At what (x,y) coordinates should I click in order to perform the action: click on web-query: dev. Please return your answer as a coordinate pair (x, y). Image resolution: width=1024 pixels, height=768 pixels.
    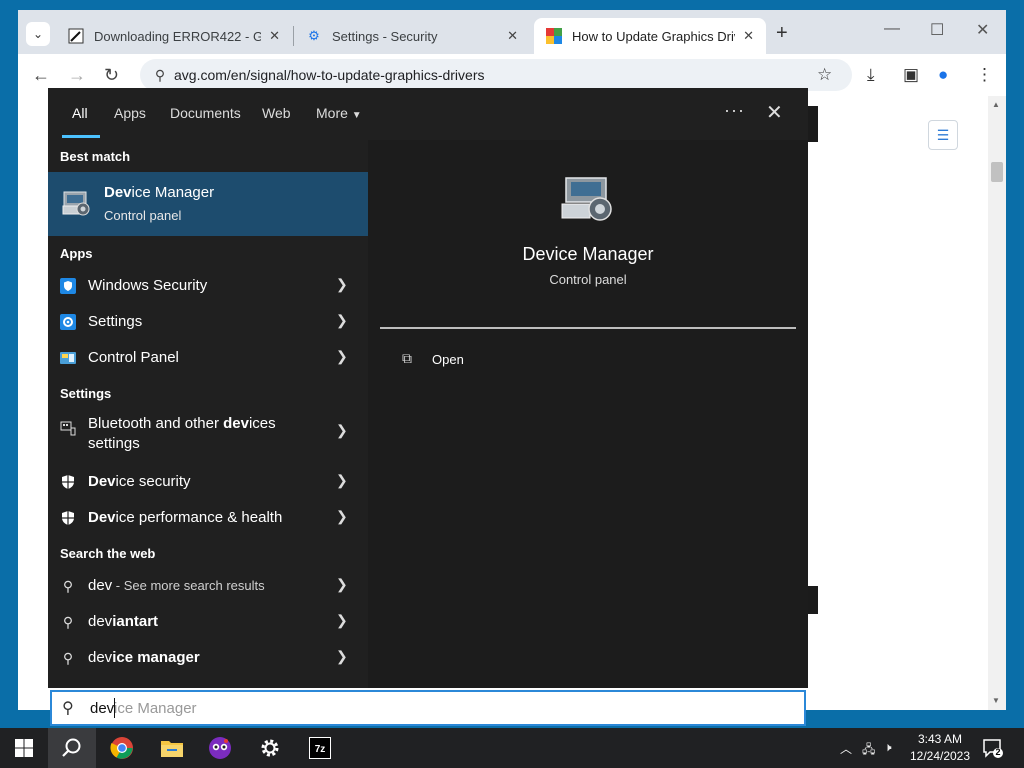
    Looking at the image, I should click on (100, 585).